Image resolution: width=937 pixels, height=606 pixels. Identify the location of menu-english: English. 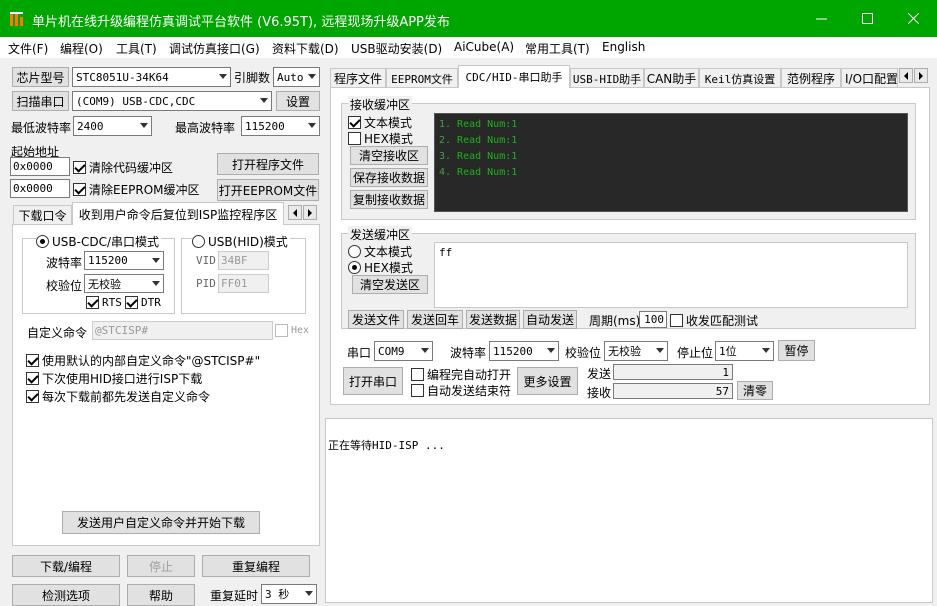
(623, 47).